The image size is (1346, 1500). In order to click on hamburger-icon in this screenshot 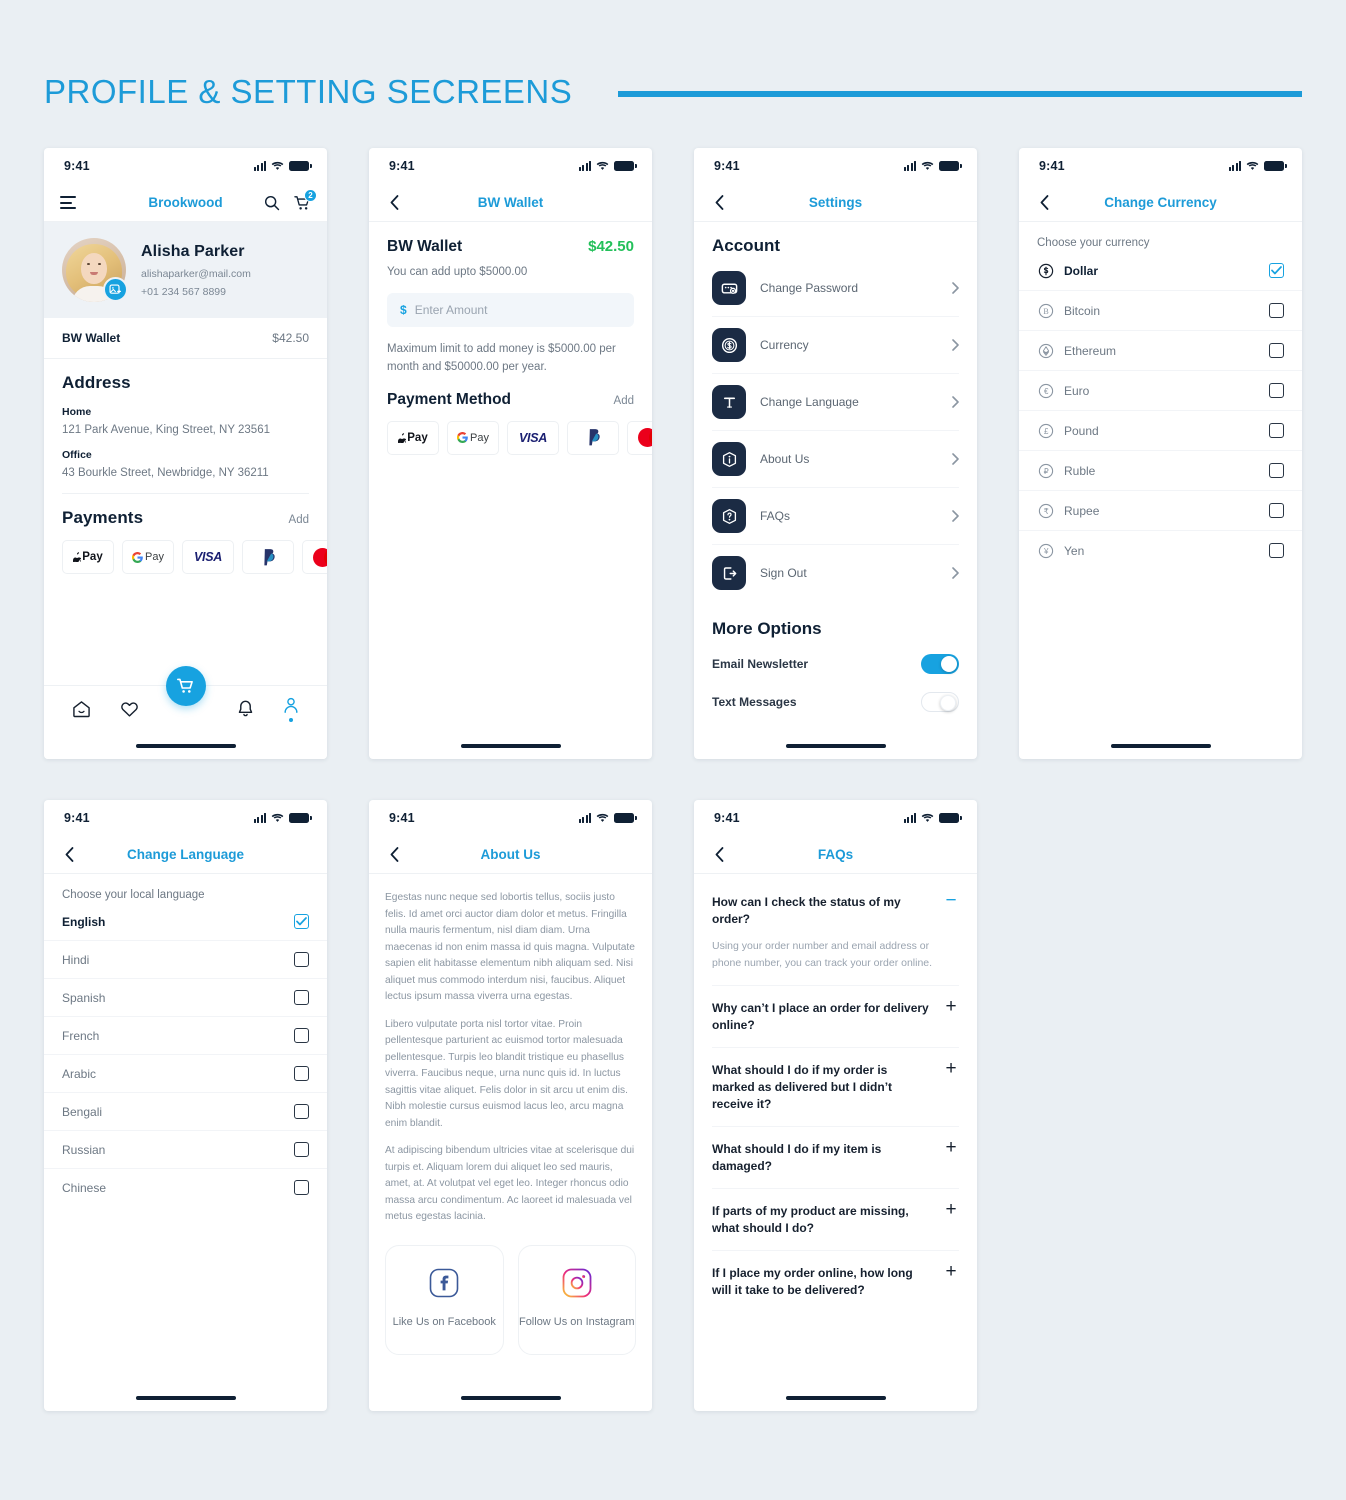, I will do `click(68, 202)`.